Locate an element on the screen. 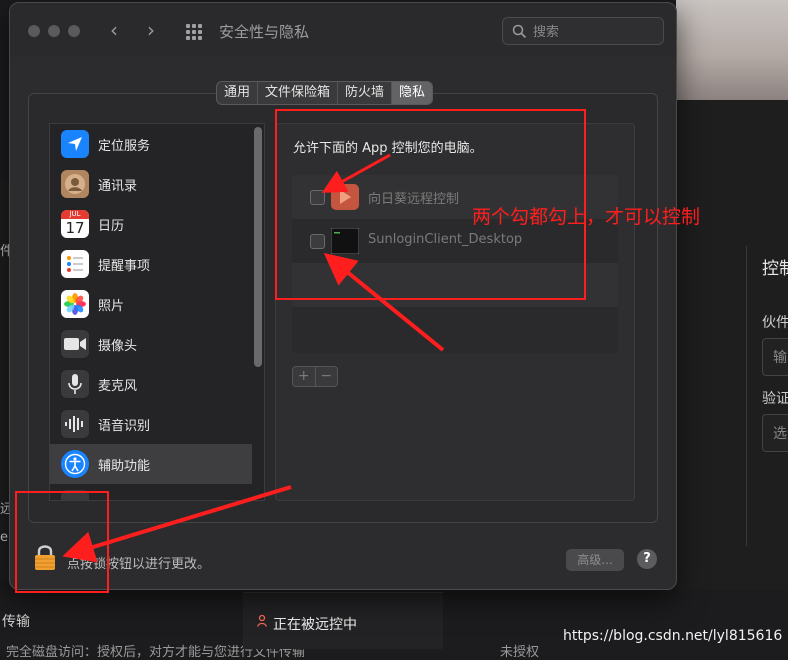  minimize-button is located at coordinates (54, 31).